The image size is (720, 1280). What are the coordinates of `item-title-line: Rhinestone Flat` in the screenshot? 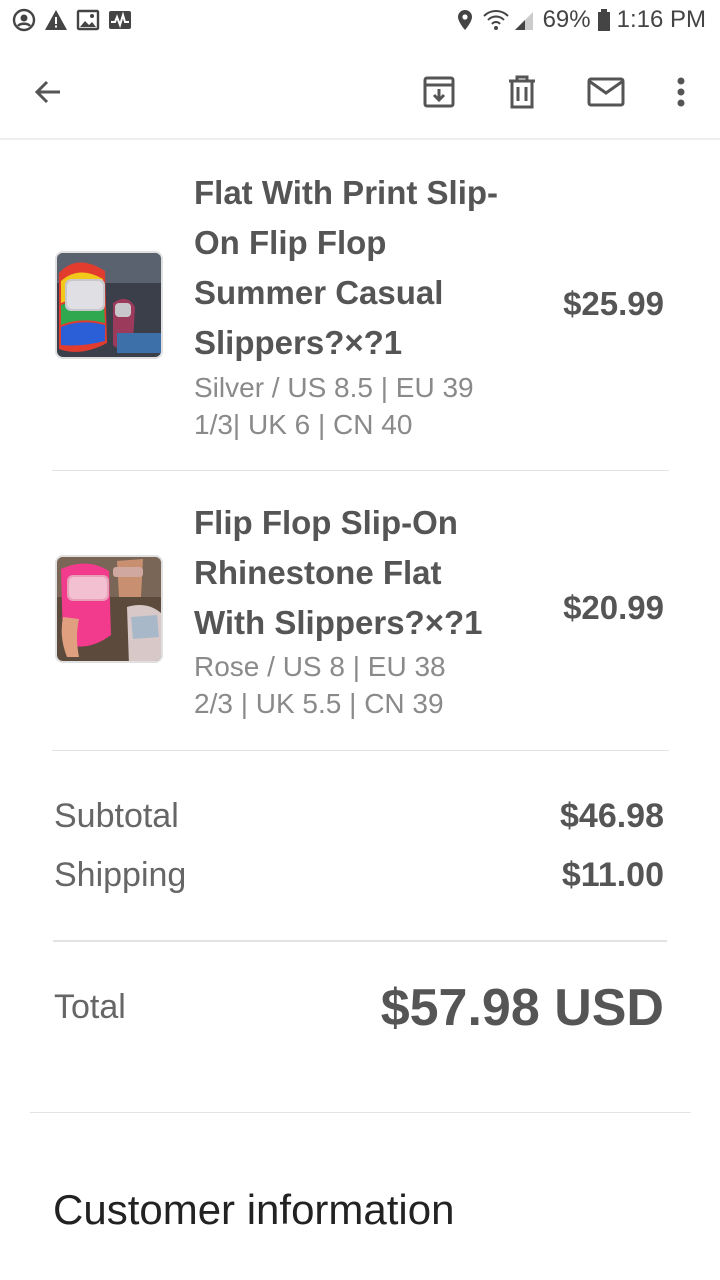 It's located at (318, 572).